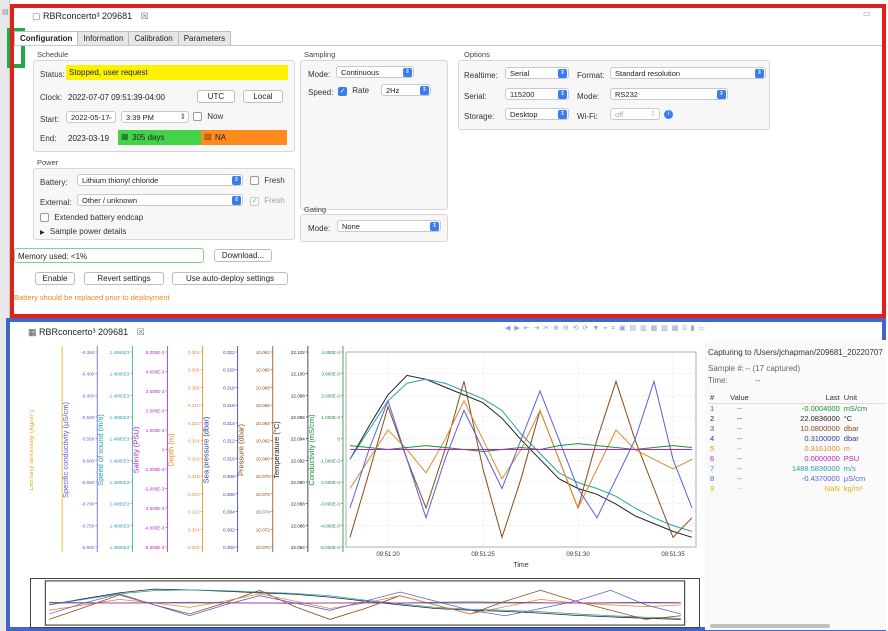  I want to click on tab-configuration: Configuration, so click(46, 38).